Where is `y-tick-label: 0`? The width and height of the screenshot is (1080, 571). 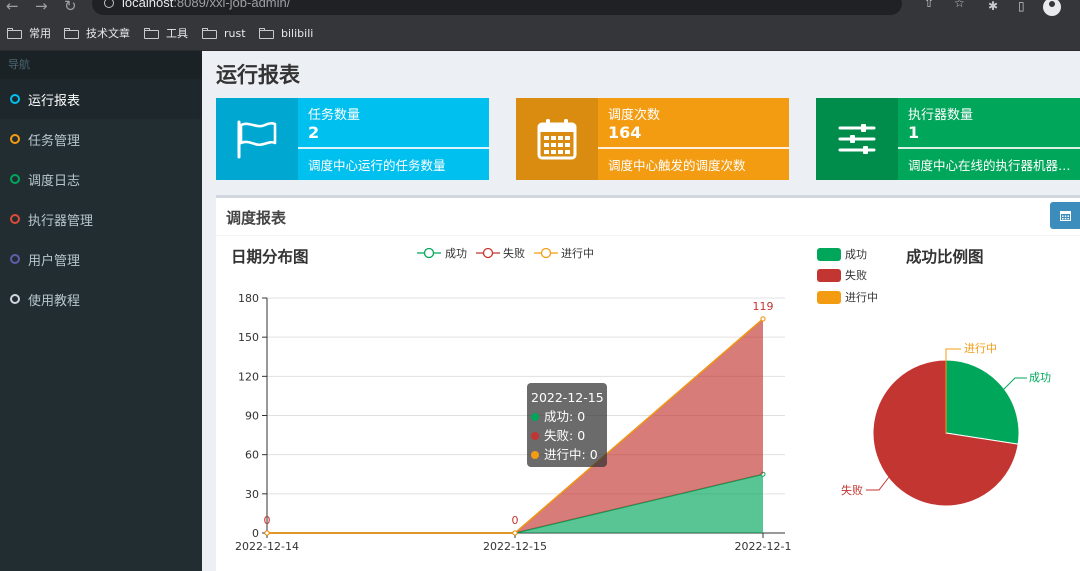 y-tick-label: 0 is located at coordinates (255, 533).